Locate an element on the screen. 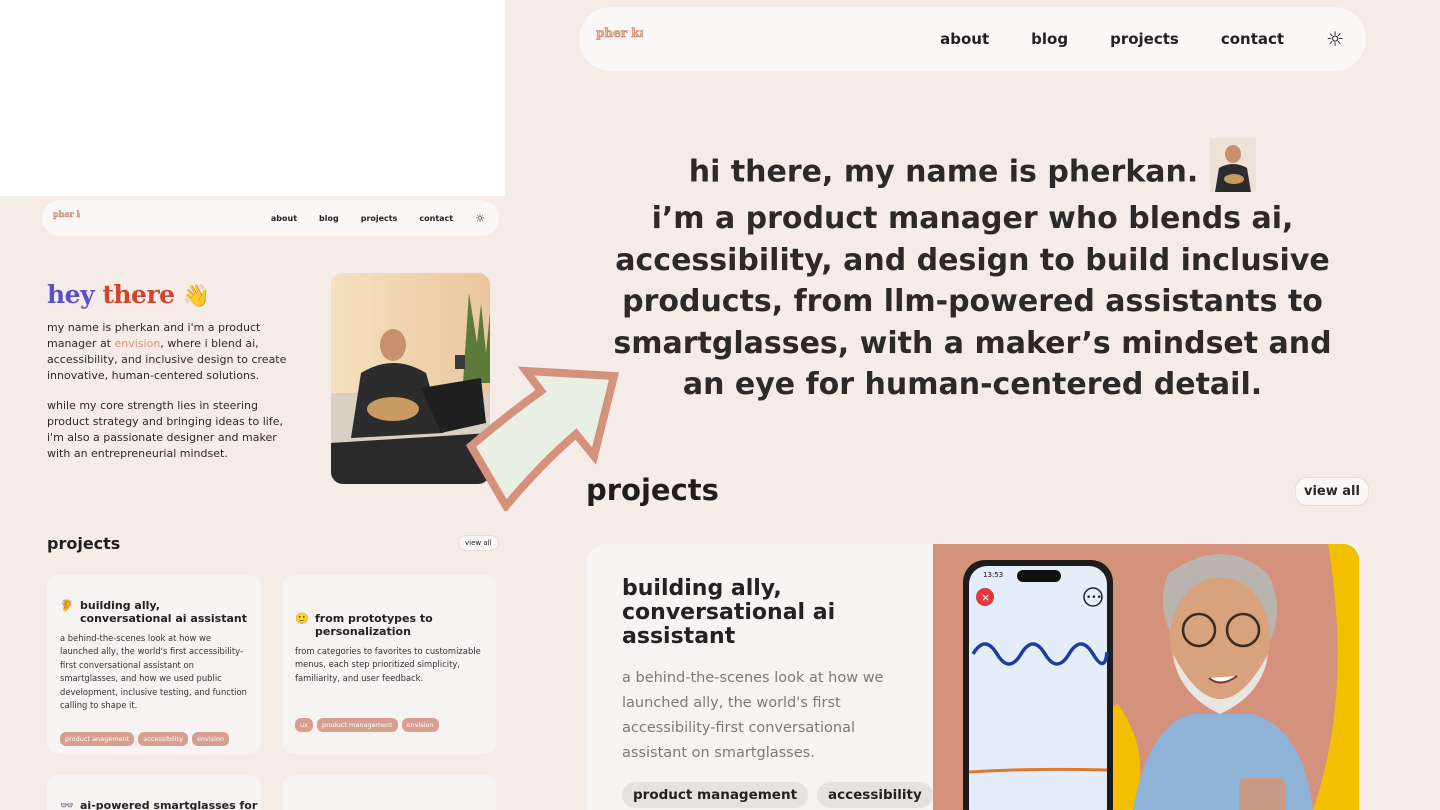 This screenshot has width=1440, height=810. old-nav-links: about blog projects contact ☼ is located at coordinates (378, 218).